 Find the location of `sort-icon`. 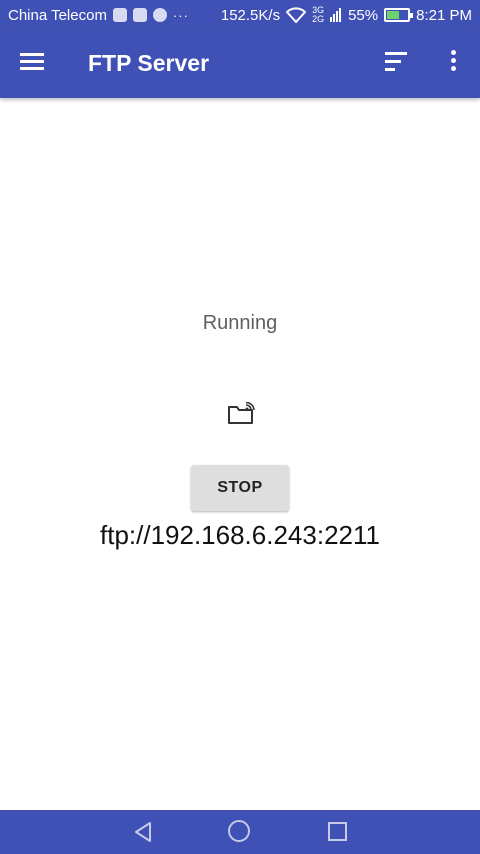

sort-icon is located at coordinates (402, 65).